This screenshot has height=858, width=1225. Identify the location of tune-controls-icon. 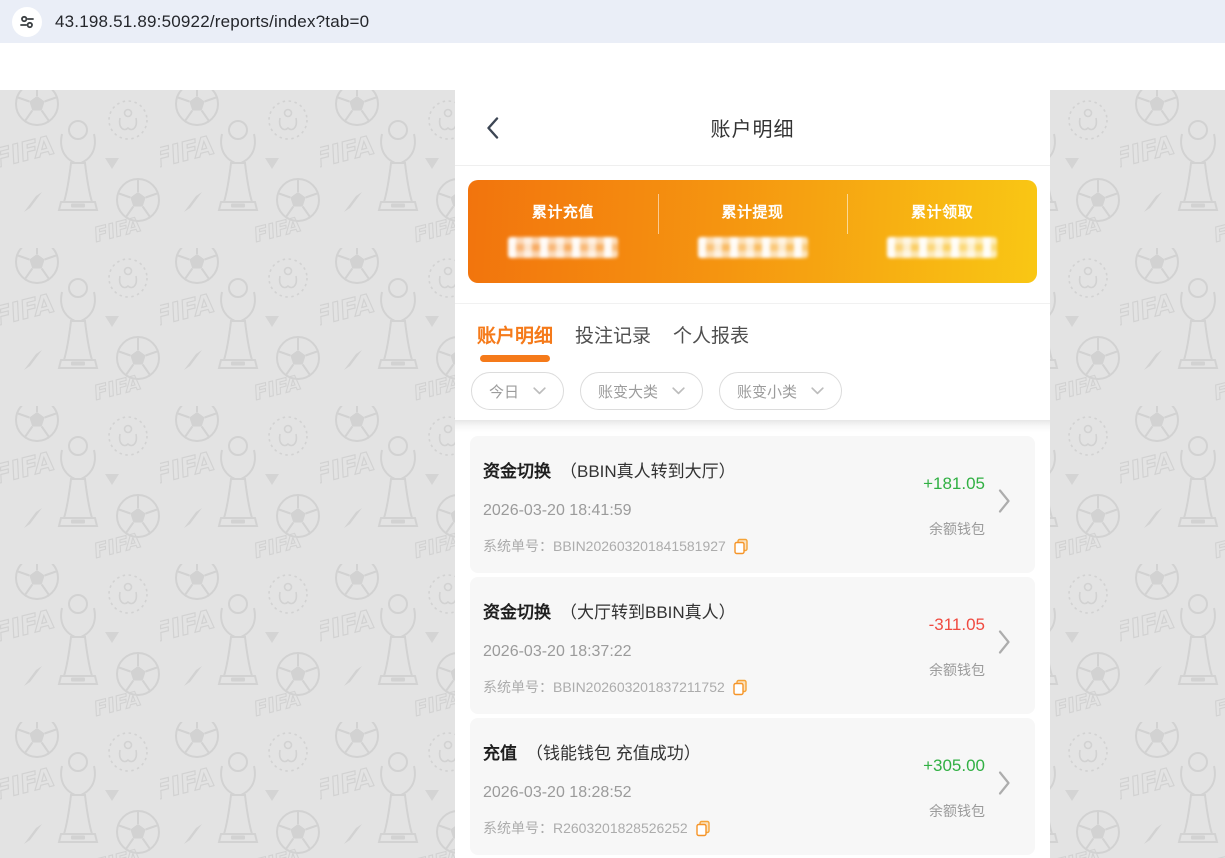
(27, 21).